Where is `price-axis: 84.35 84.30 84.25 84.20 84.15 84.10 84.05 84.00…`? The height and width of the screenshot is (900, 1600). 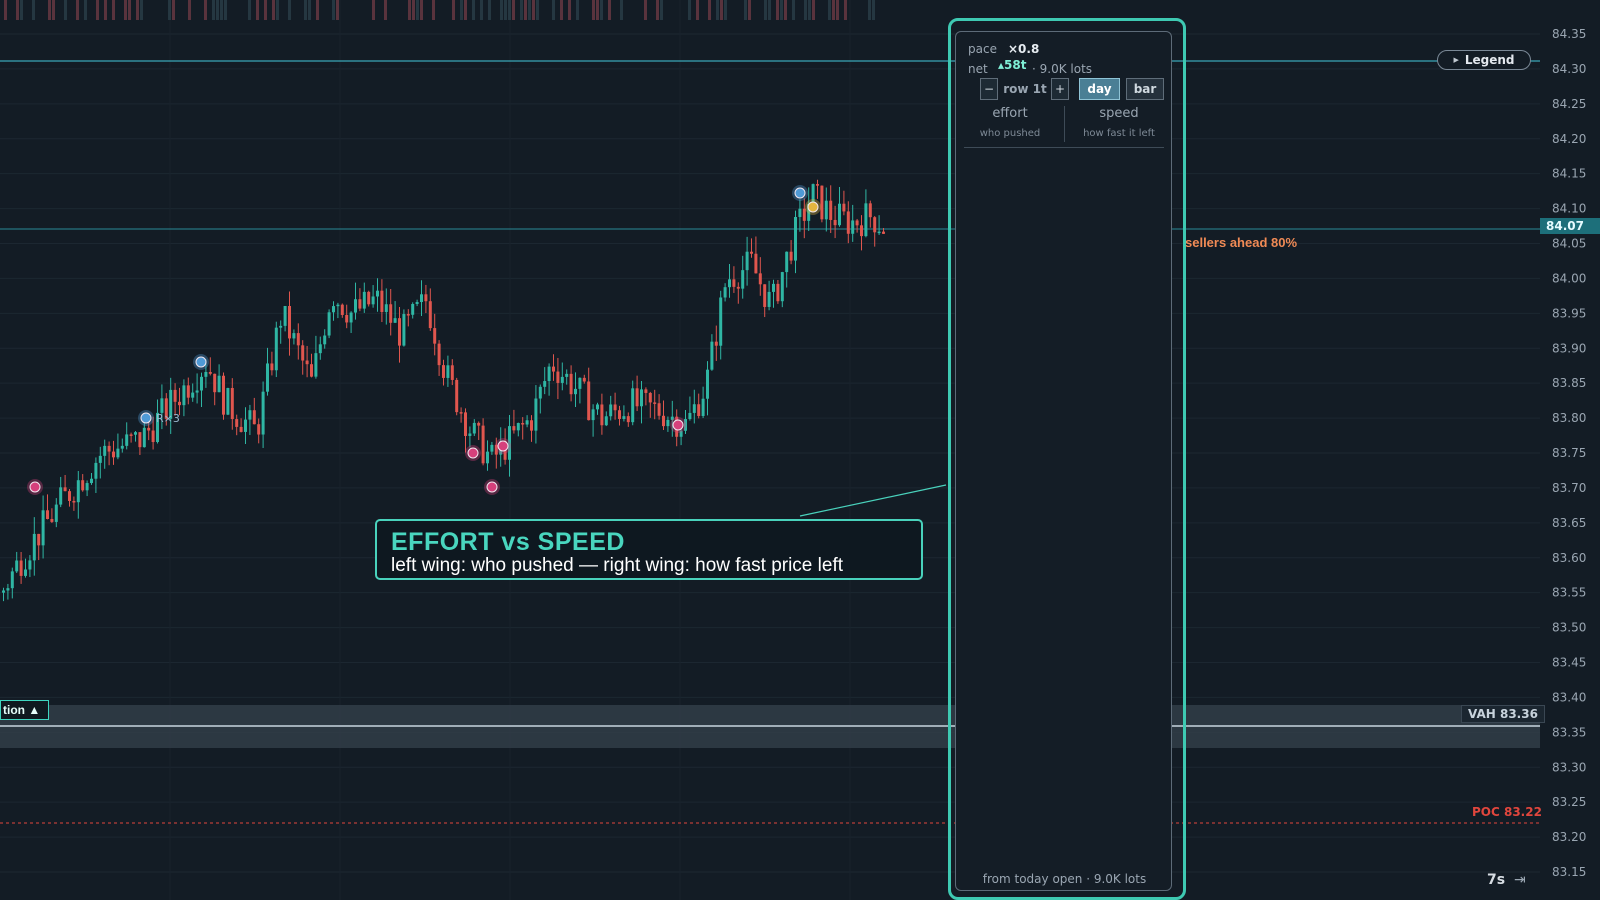 price-axis: 84.35 84.30 84.25 84.20 84.15 84.10 84.05 84.00… is located at coordinates (1569, 453).